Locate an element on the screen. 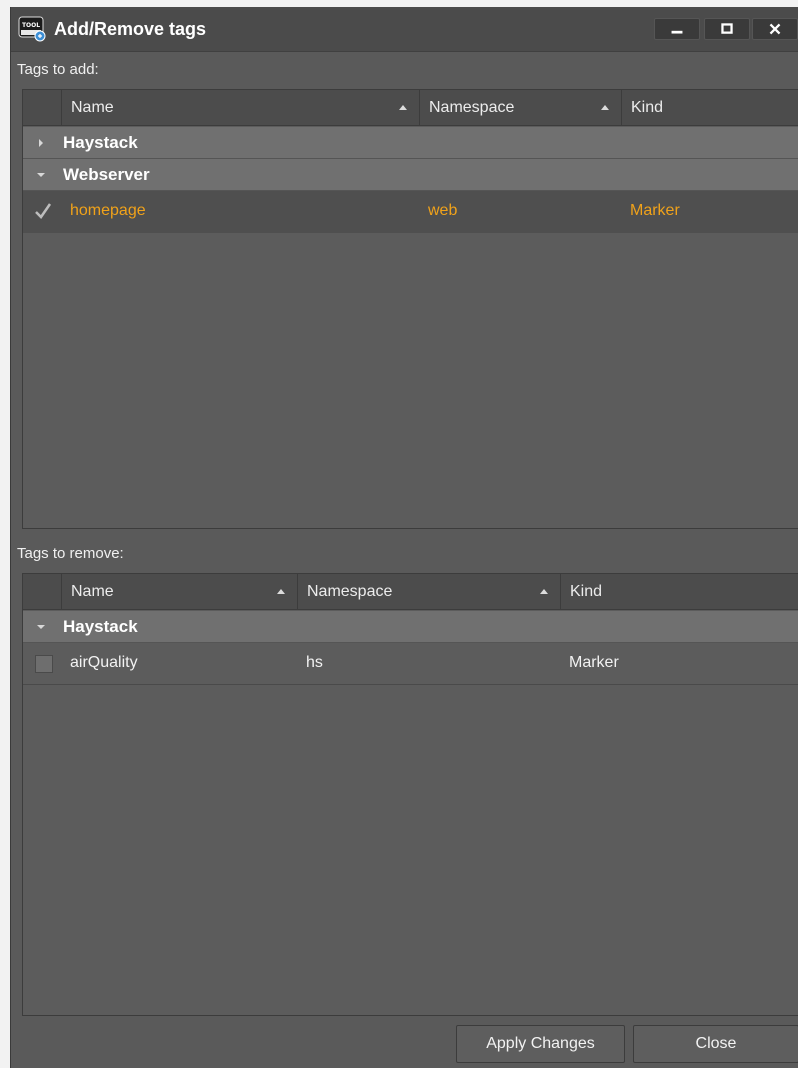 Image resolution: width=798 pixels, height=1068 pixels. apply-changes-button: Apply Changes is located at coordinates (540, 1044).